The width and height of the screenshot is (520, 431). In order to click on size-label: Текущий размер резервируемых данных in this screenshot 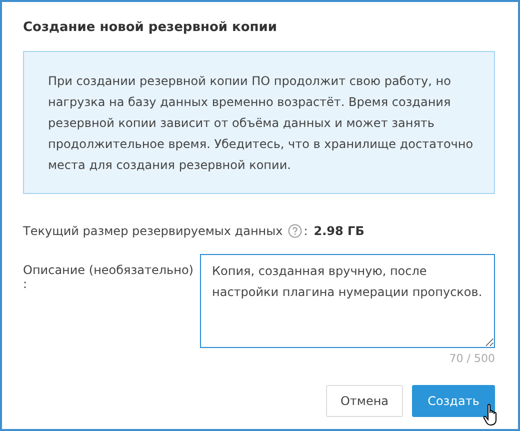, I will do `click(153, 231)`.